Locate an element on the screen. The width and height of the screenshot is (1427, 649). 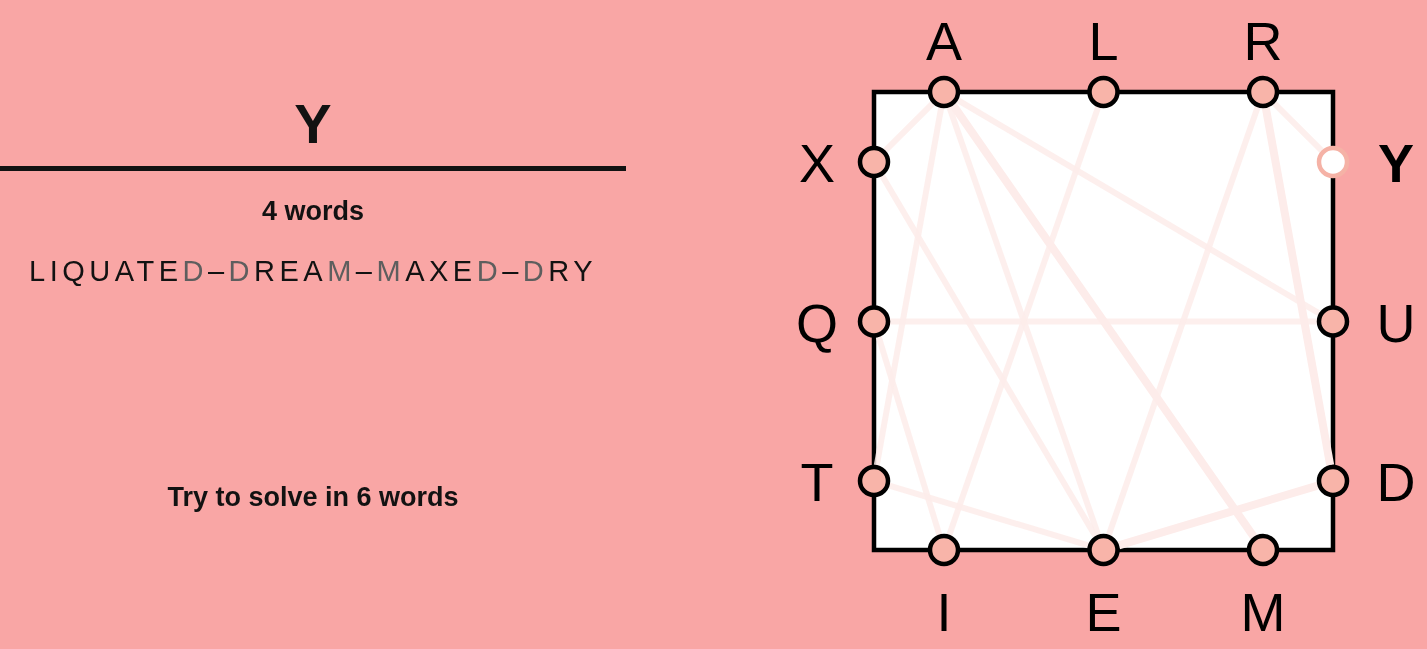
word-count: 4 words is located at coordinates (313, 211).